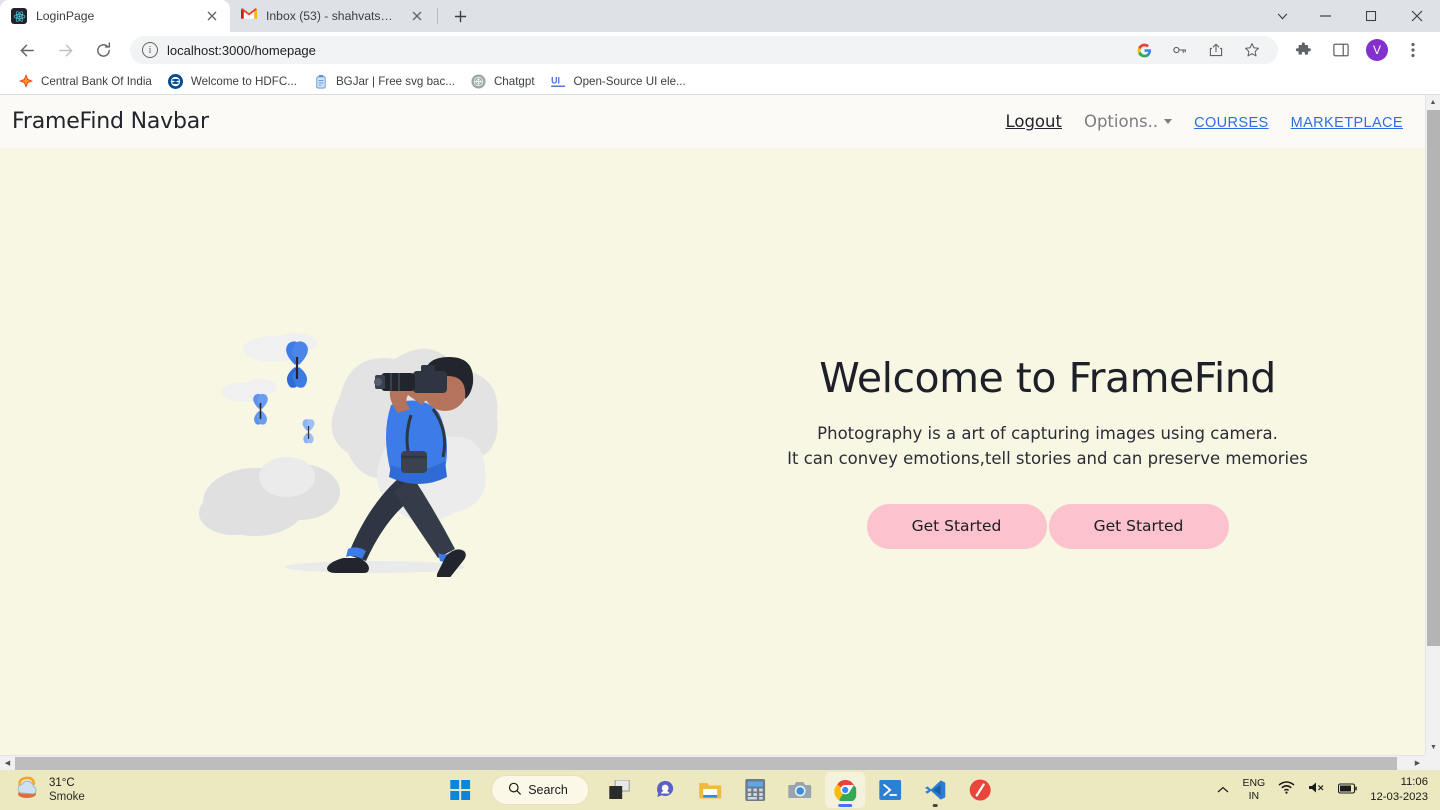  What do you see at coordinates (1433, 378) in the screenshot?
I see `vertical-scrollbar-thumb` at bounding box center [1433, 378].